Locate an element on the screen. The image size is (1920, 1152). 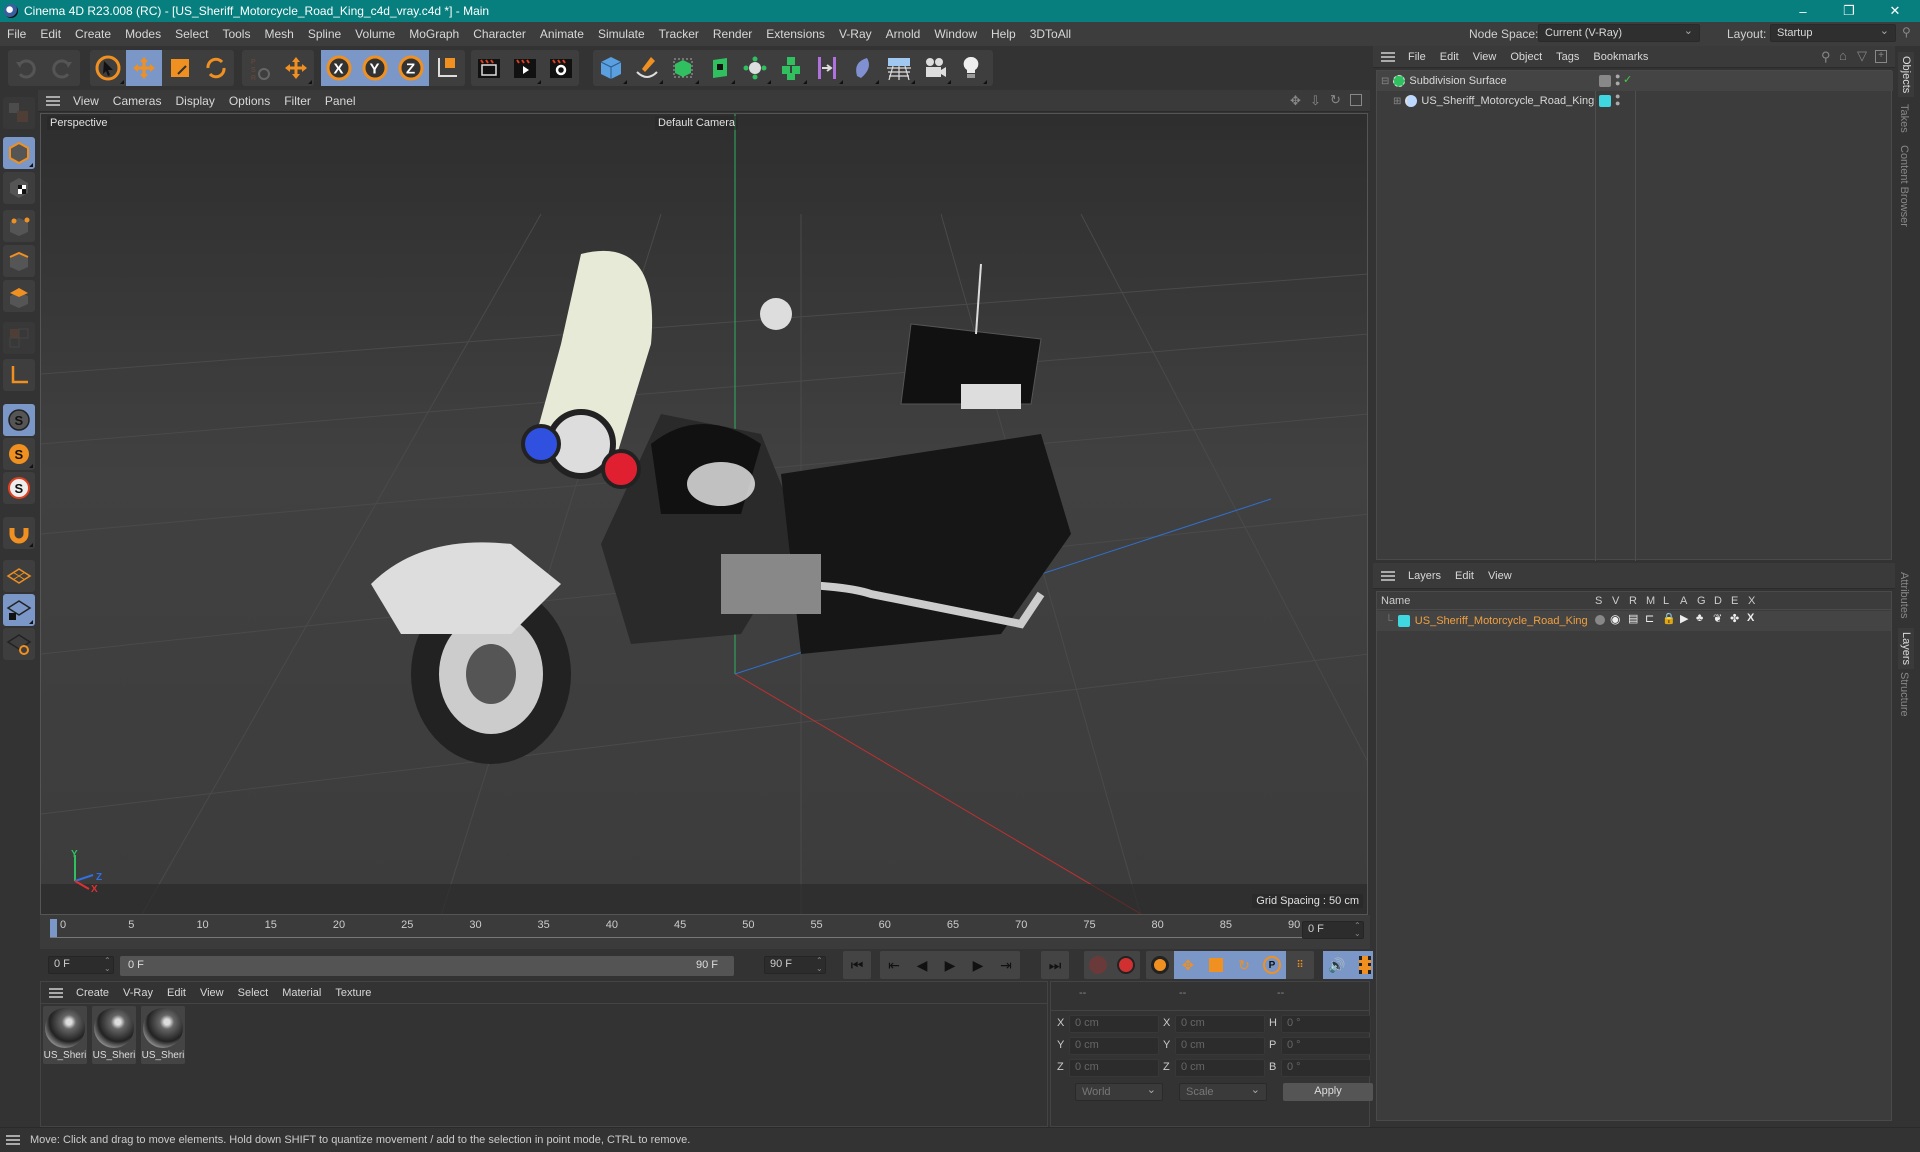
node-space-dropdown: Current (V-Ray) is located at coordinates (1619, 33).